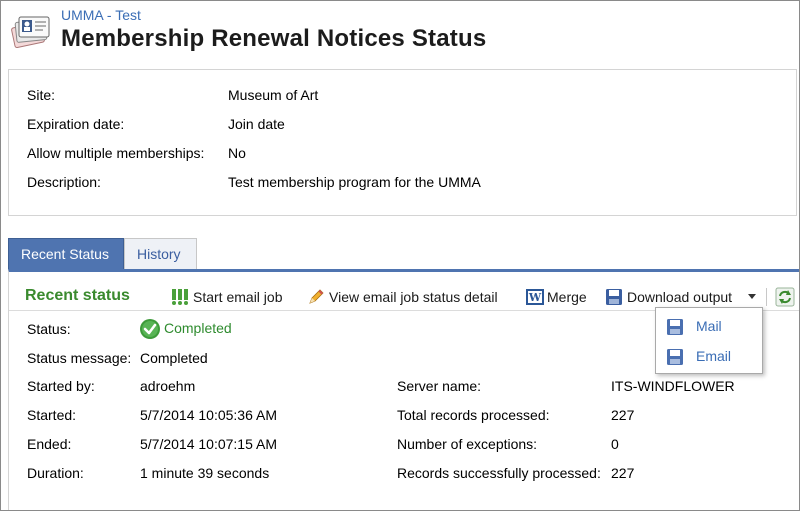  What do you see at coordinates (499, 473) in the screenshot?
I see `records-success-label: Records successfully processed:` at bounding box center [499, 473].